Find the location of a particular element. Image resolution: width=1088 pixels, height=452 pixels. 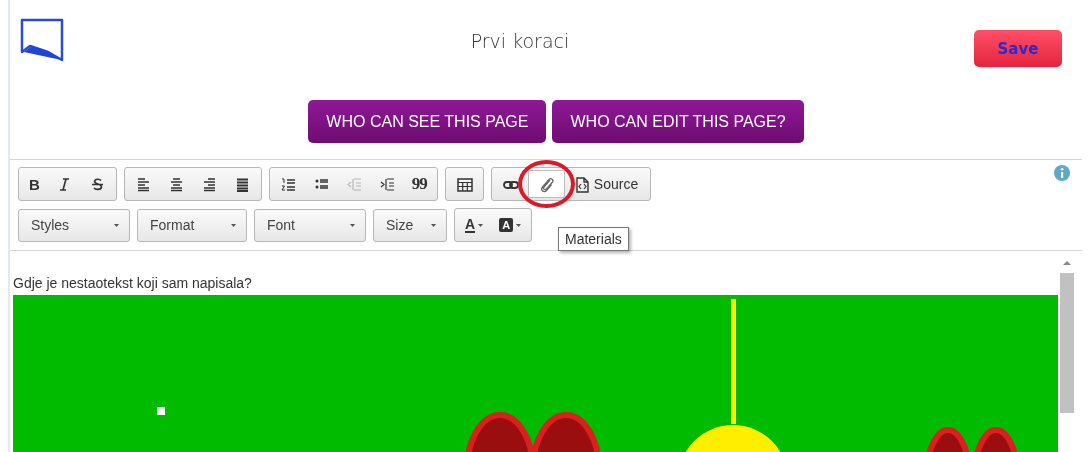

dropdown: Font is located at coordinates (310, 225).